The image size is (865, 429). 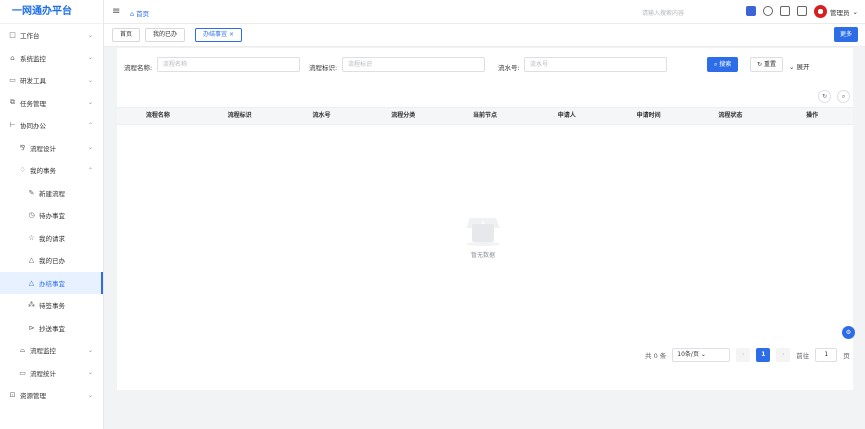 What do you see at coordinates (766, 64) in the screenshot?
I see `reset-button: ↻ 重置` at bounding box center [766, 64].